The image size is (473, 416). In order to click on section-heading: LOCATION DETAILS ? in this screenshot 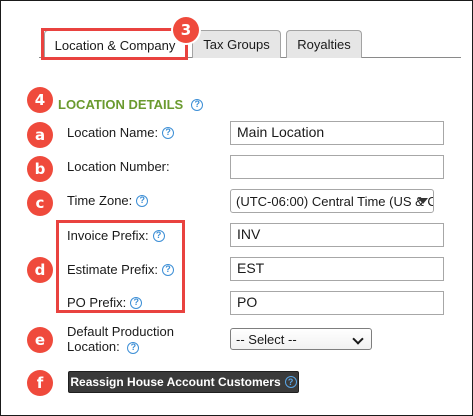, I will do `click(131, 104)`.